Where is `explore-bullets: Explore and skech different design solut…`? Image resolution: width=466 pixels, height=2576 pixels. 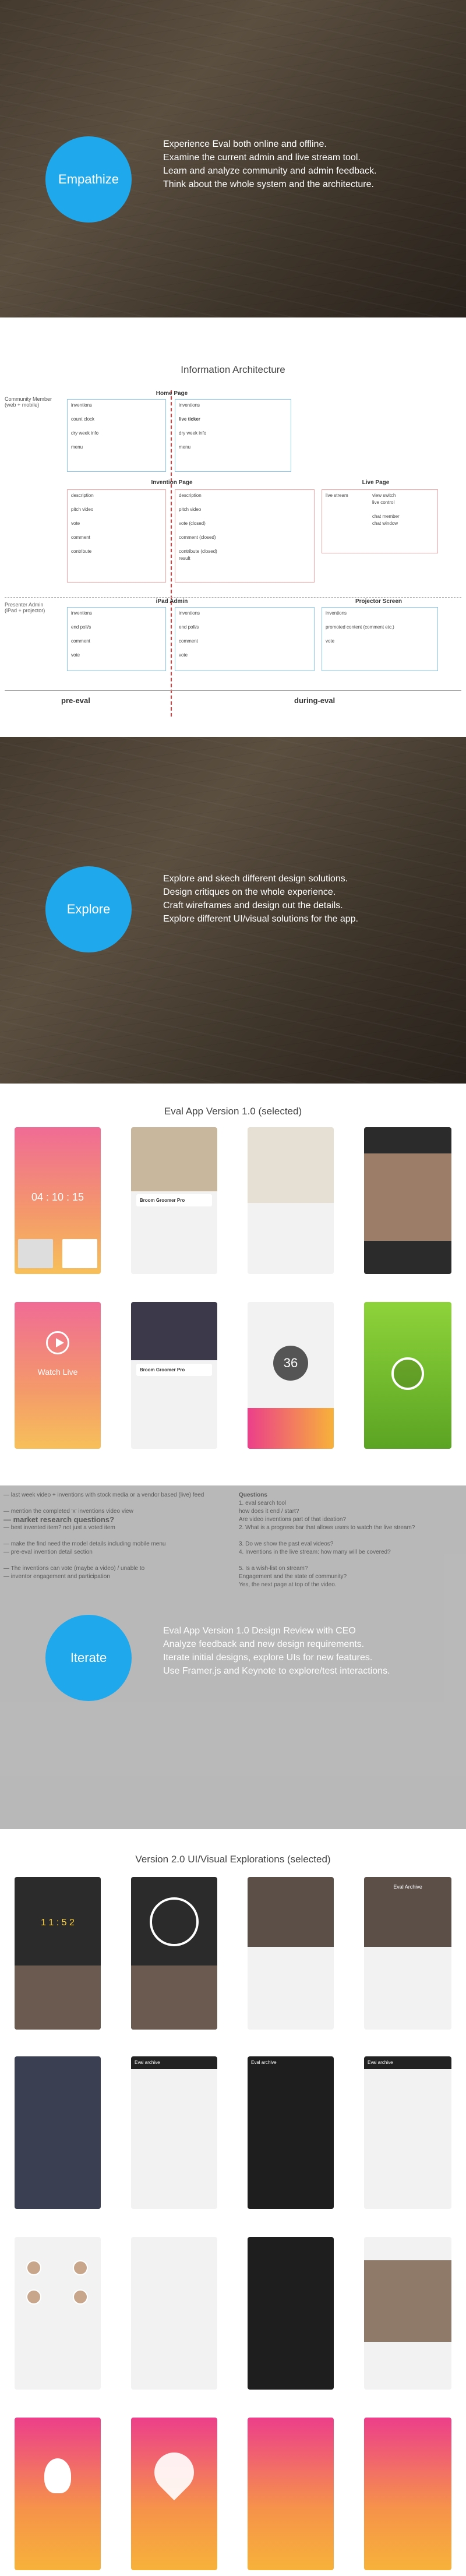
explore-bullets: Explore and skech different design solut… is located at coordinates (260, 899).